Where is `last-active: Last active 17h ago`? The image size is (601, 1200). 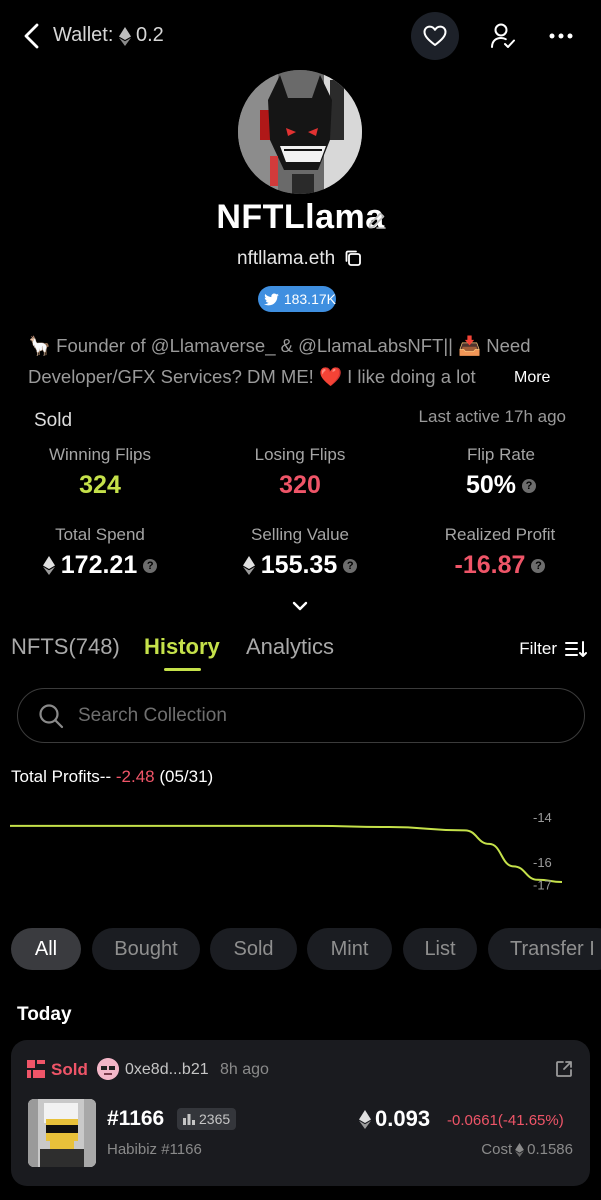 last-active: Last active 17h ago is located at coordinates (492, 416).